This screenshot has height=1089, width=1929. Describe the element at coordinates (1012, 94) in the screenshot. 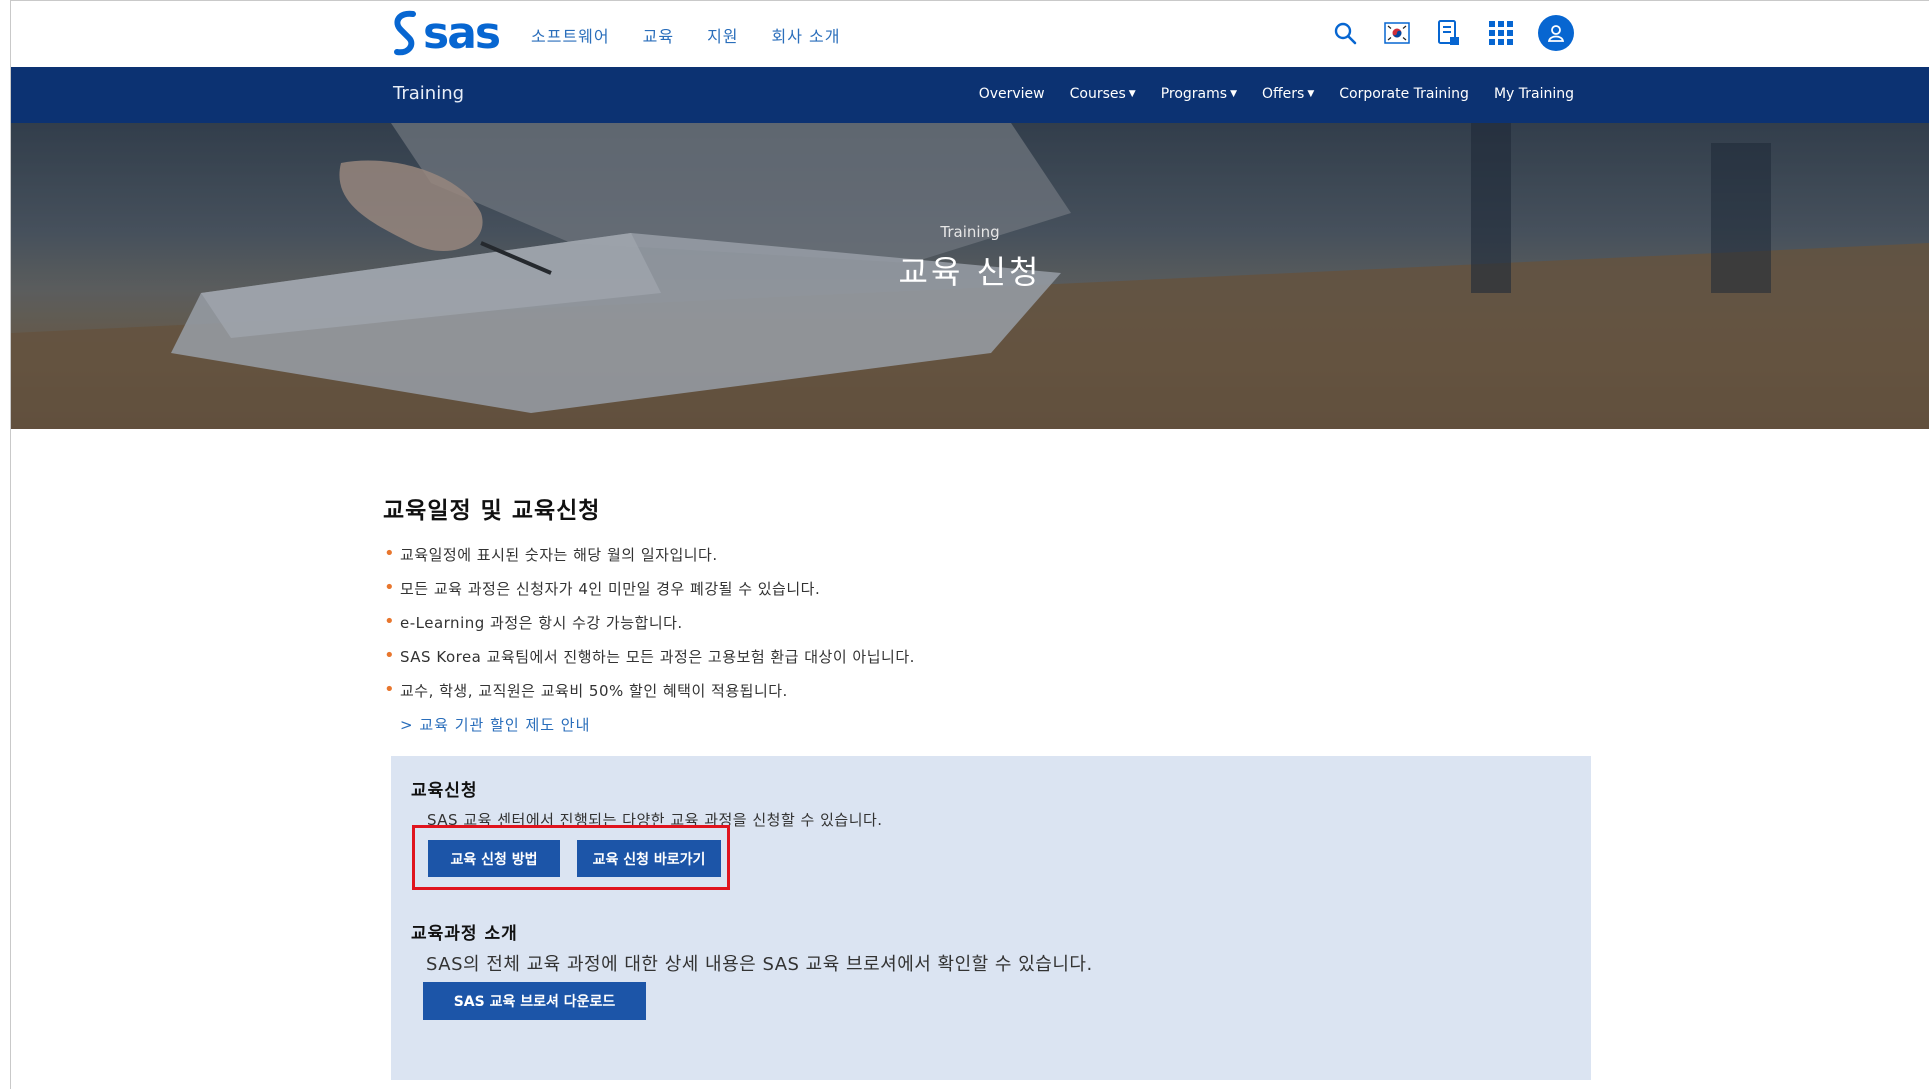

I see `nav-overview: Overview` at that location.